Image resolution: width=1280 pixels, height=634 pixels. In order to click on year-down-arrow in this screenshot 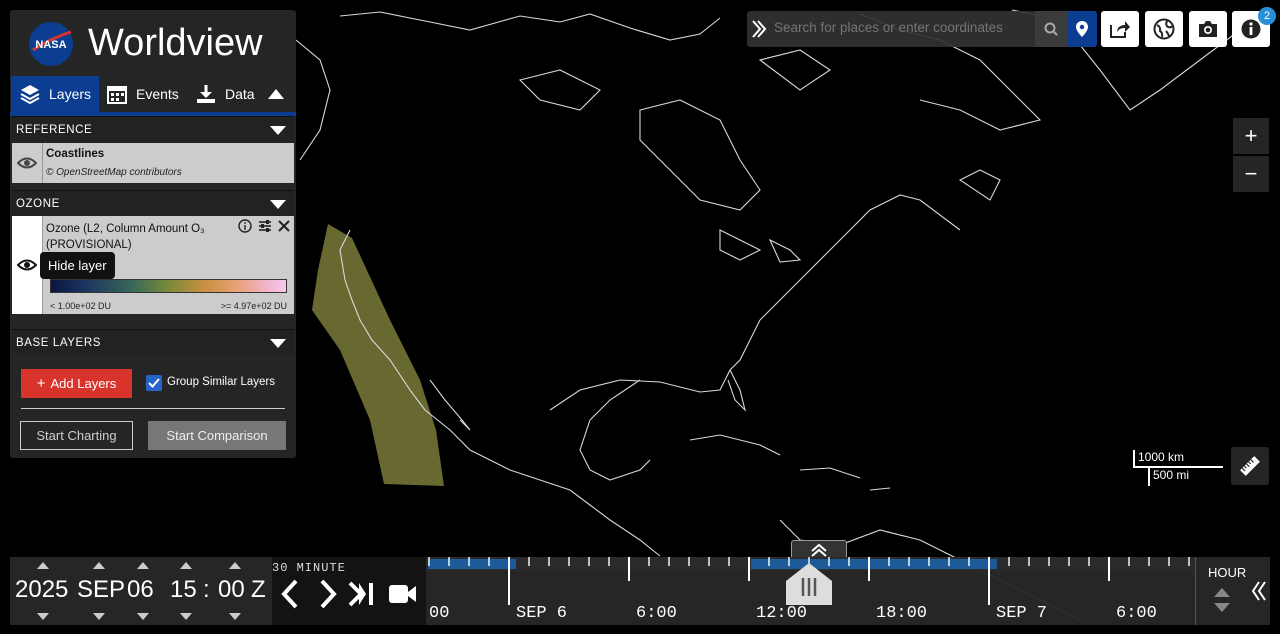, I will do `click(43, 616)`.